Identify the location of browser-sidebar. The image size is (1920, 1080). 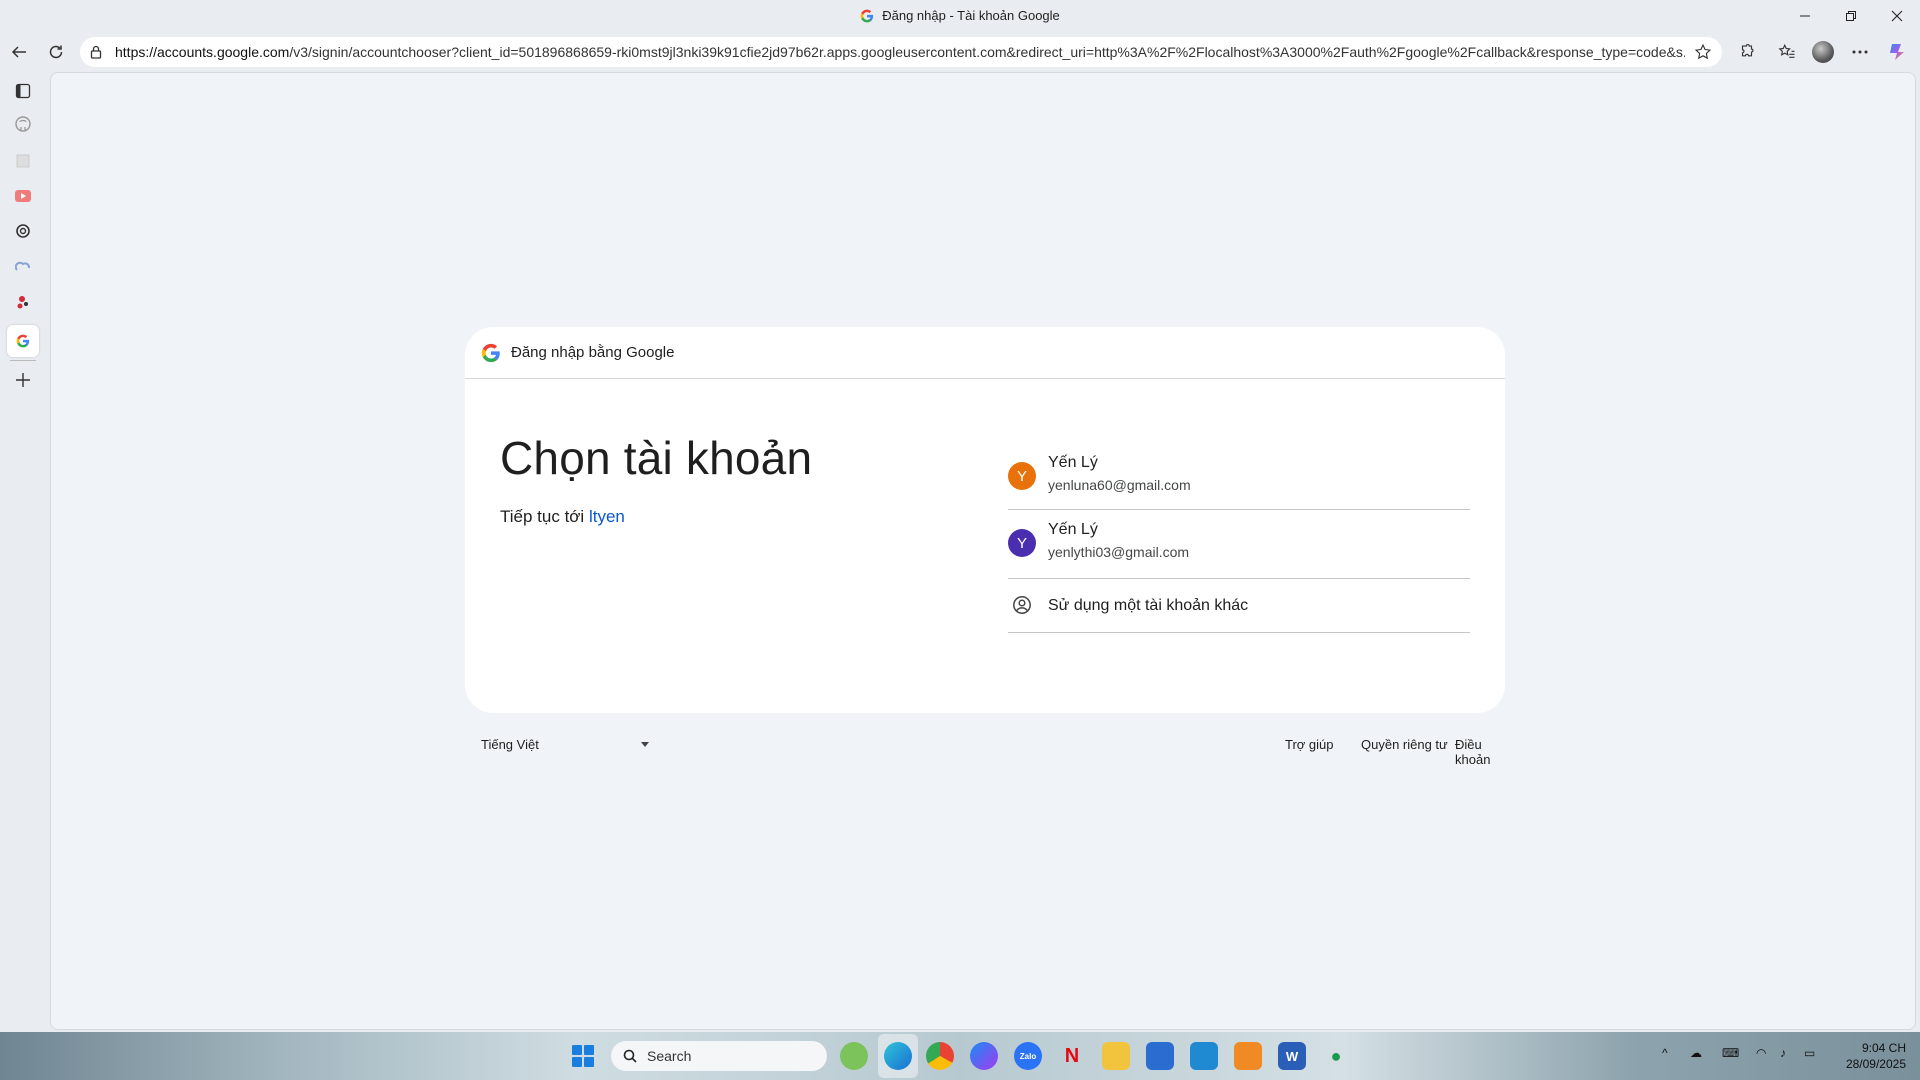
(23, 551).